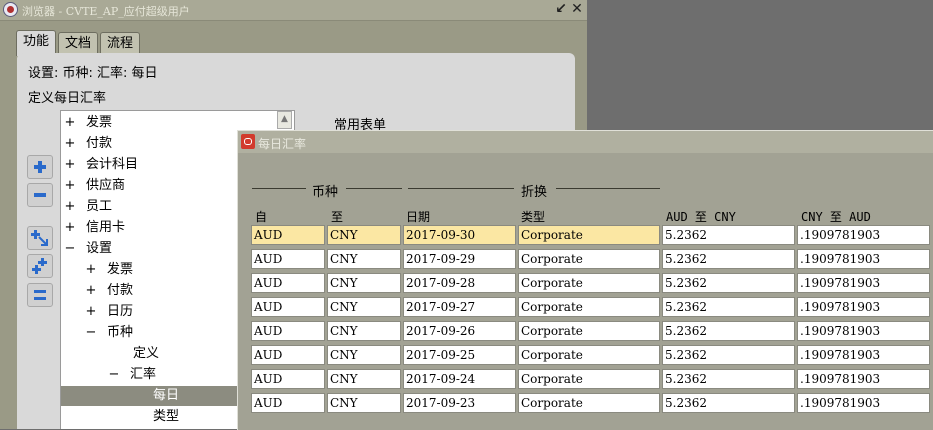  Describe the element at coordinates (10, 9) in the screenshot. I see `app-logo-icon` at that location.